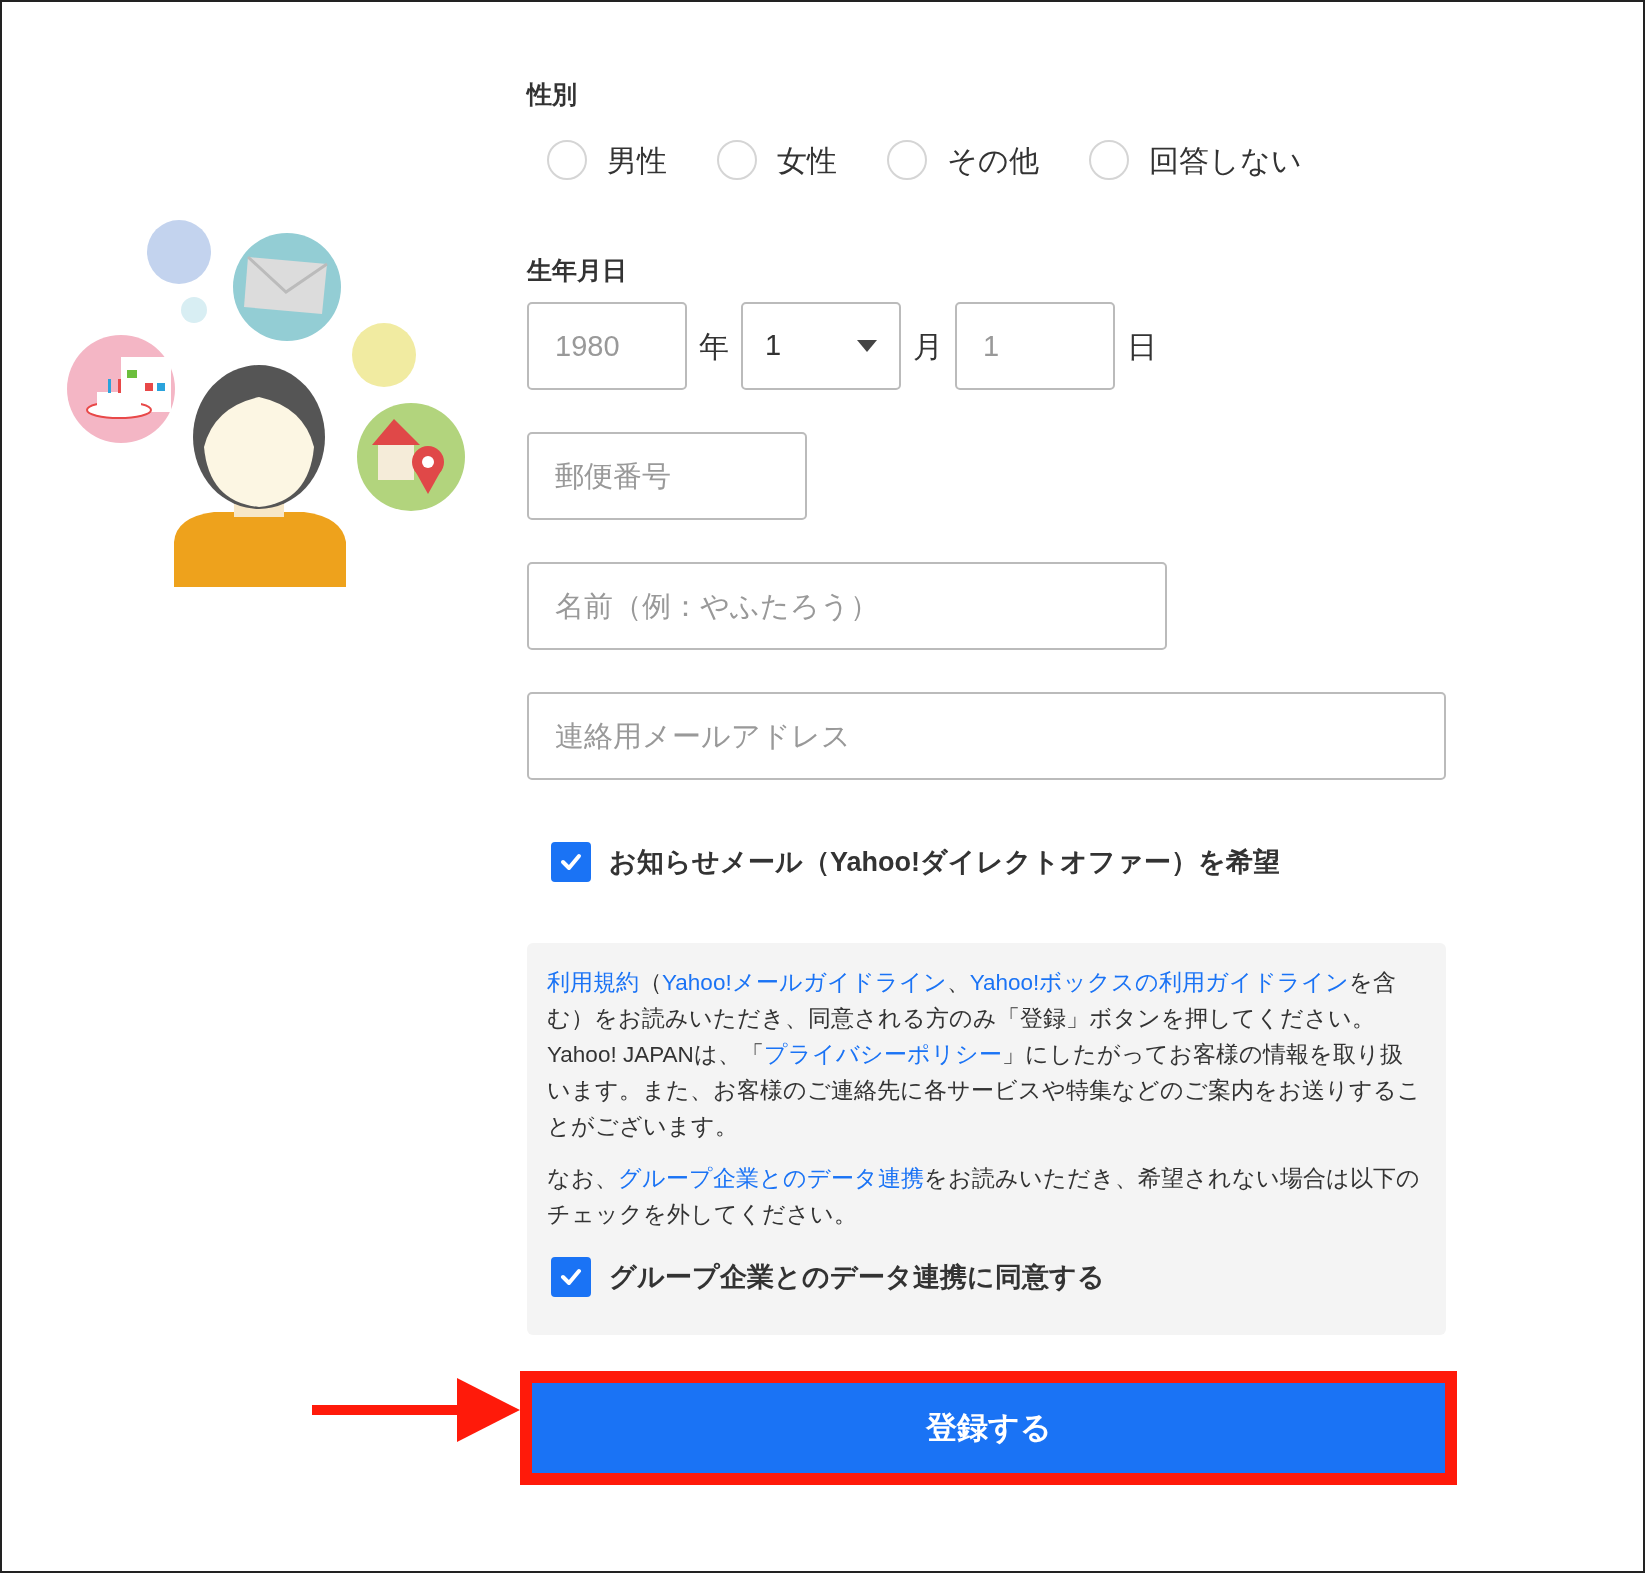 Image resolution: width=1645 pixels, height=1573 pixels. What do you see at coordinates (986, 736) in the screenshot?
I see `email-field: 連絡用メールアドレス` at bounding box center [986, 736].